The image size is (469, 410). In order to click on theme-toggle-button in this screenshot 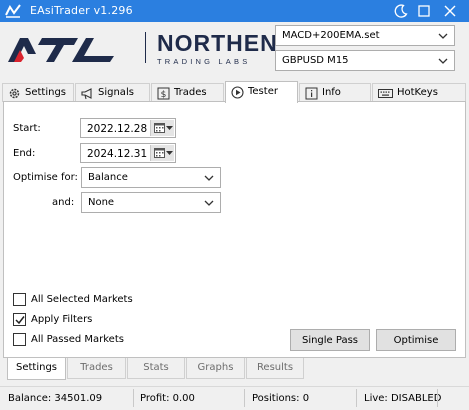, I will do `click(401, 11)`.